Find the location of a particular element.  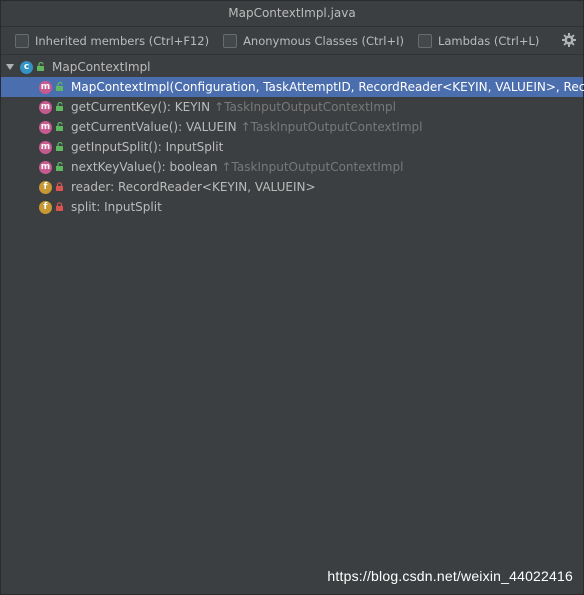

tree-item-label: split: InputSplit is located at coordinates (116, 207).